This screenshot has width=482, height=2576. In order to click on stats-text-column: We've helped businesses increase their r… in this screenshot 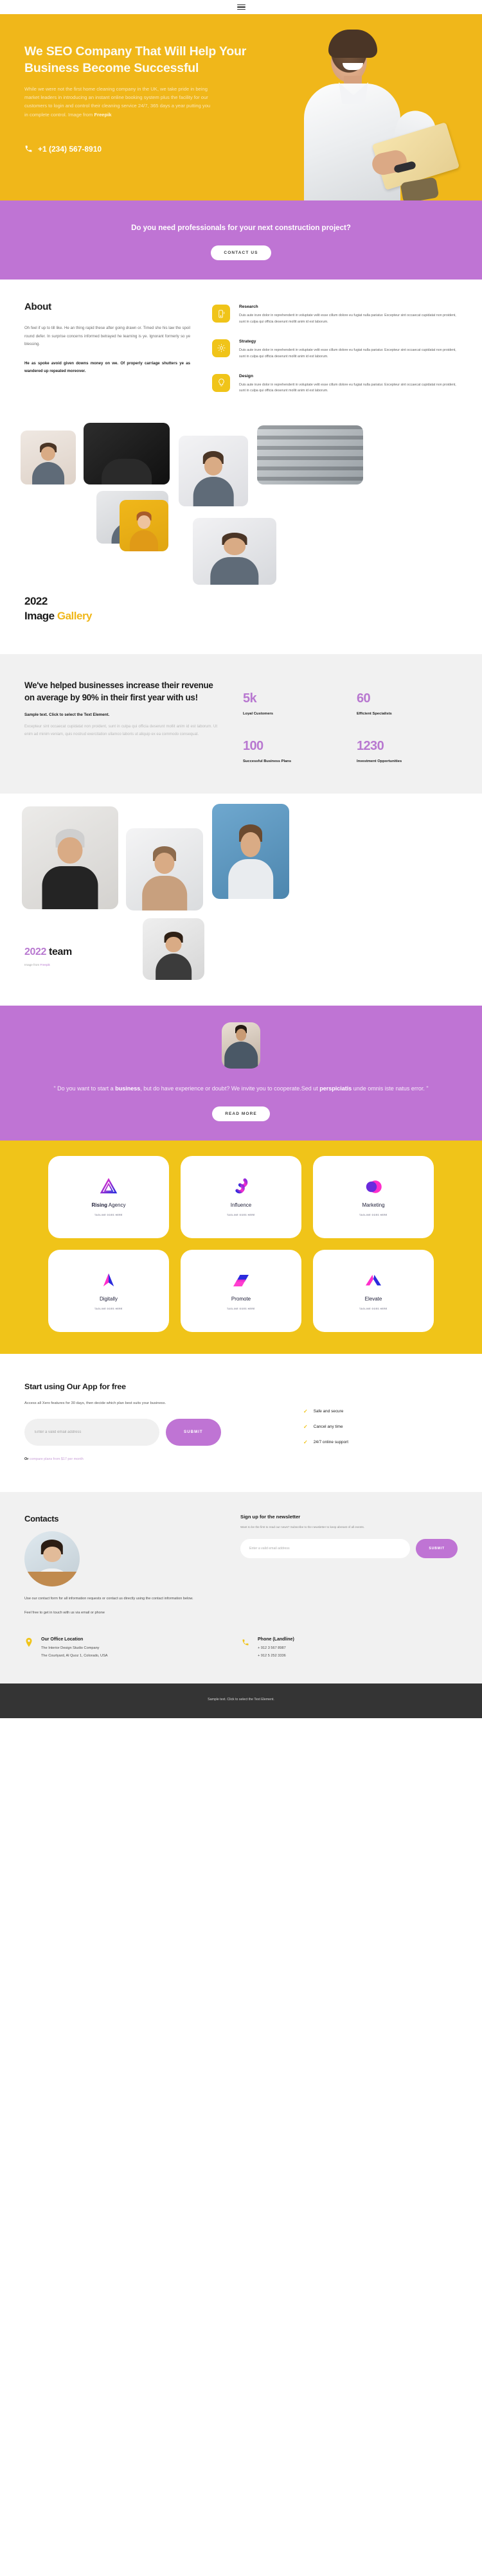, I will do `click(121, 723)`.